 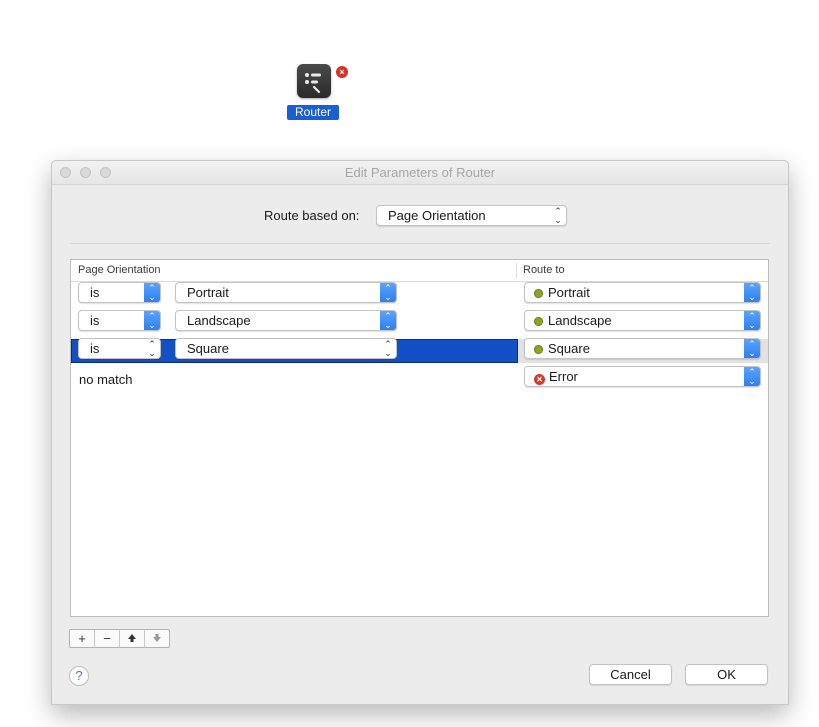 What do you see at coordinates (219, 320) in the screenshot?
I see `row-value-text: Landscape` at bounding box center [219, 320].